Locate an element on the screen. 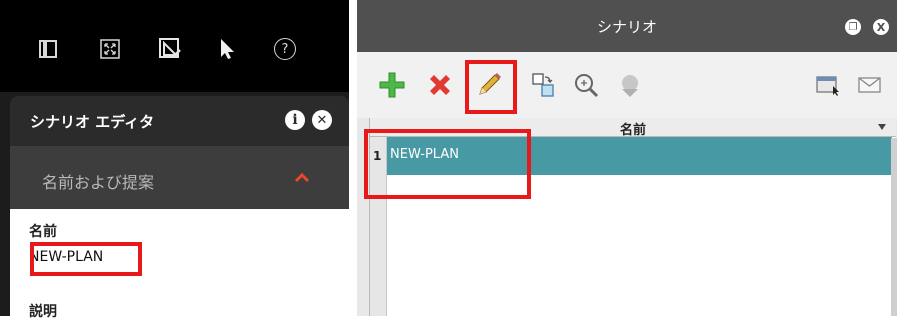 The width and height of the screenshot is (897, 321). zoom-to-icon is located at coordinates (586, 85).